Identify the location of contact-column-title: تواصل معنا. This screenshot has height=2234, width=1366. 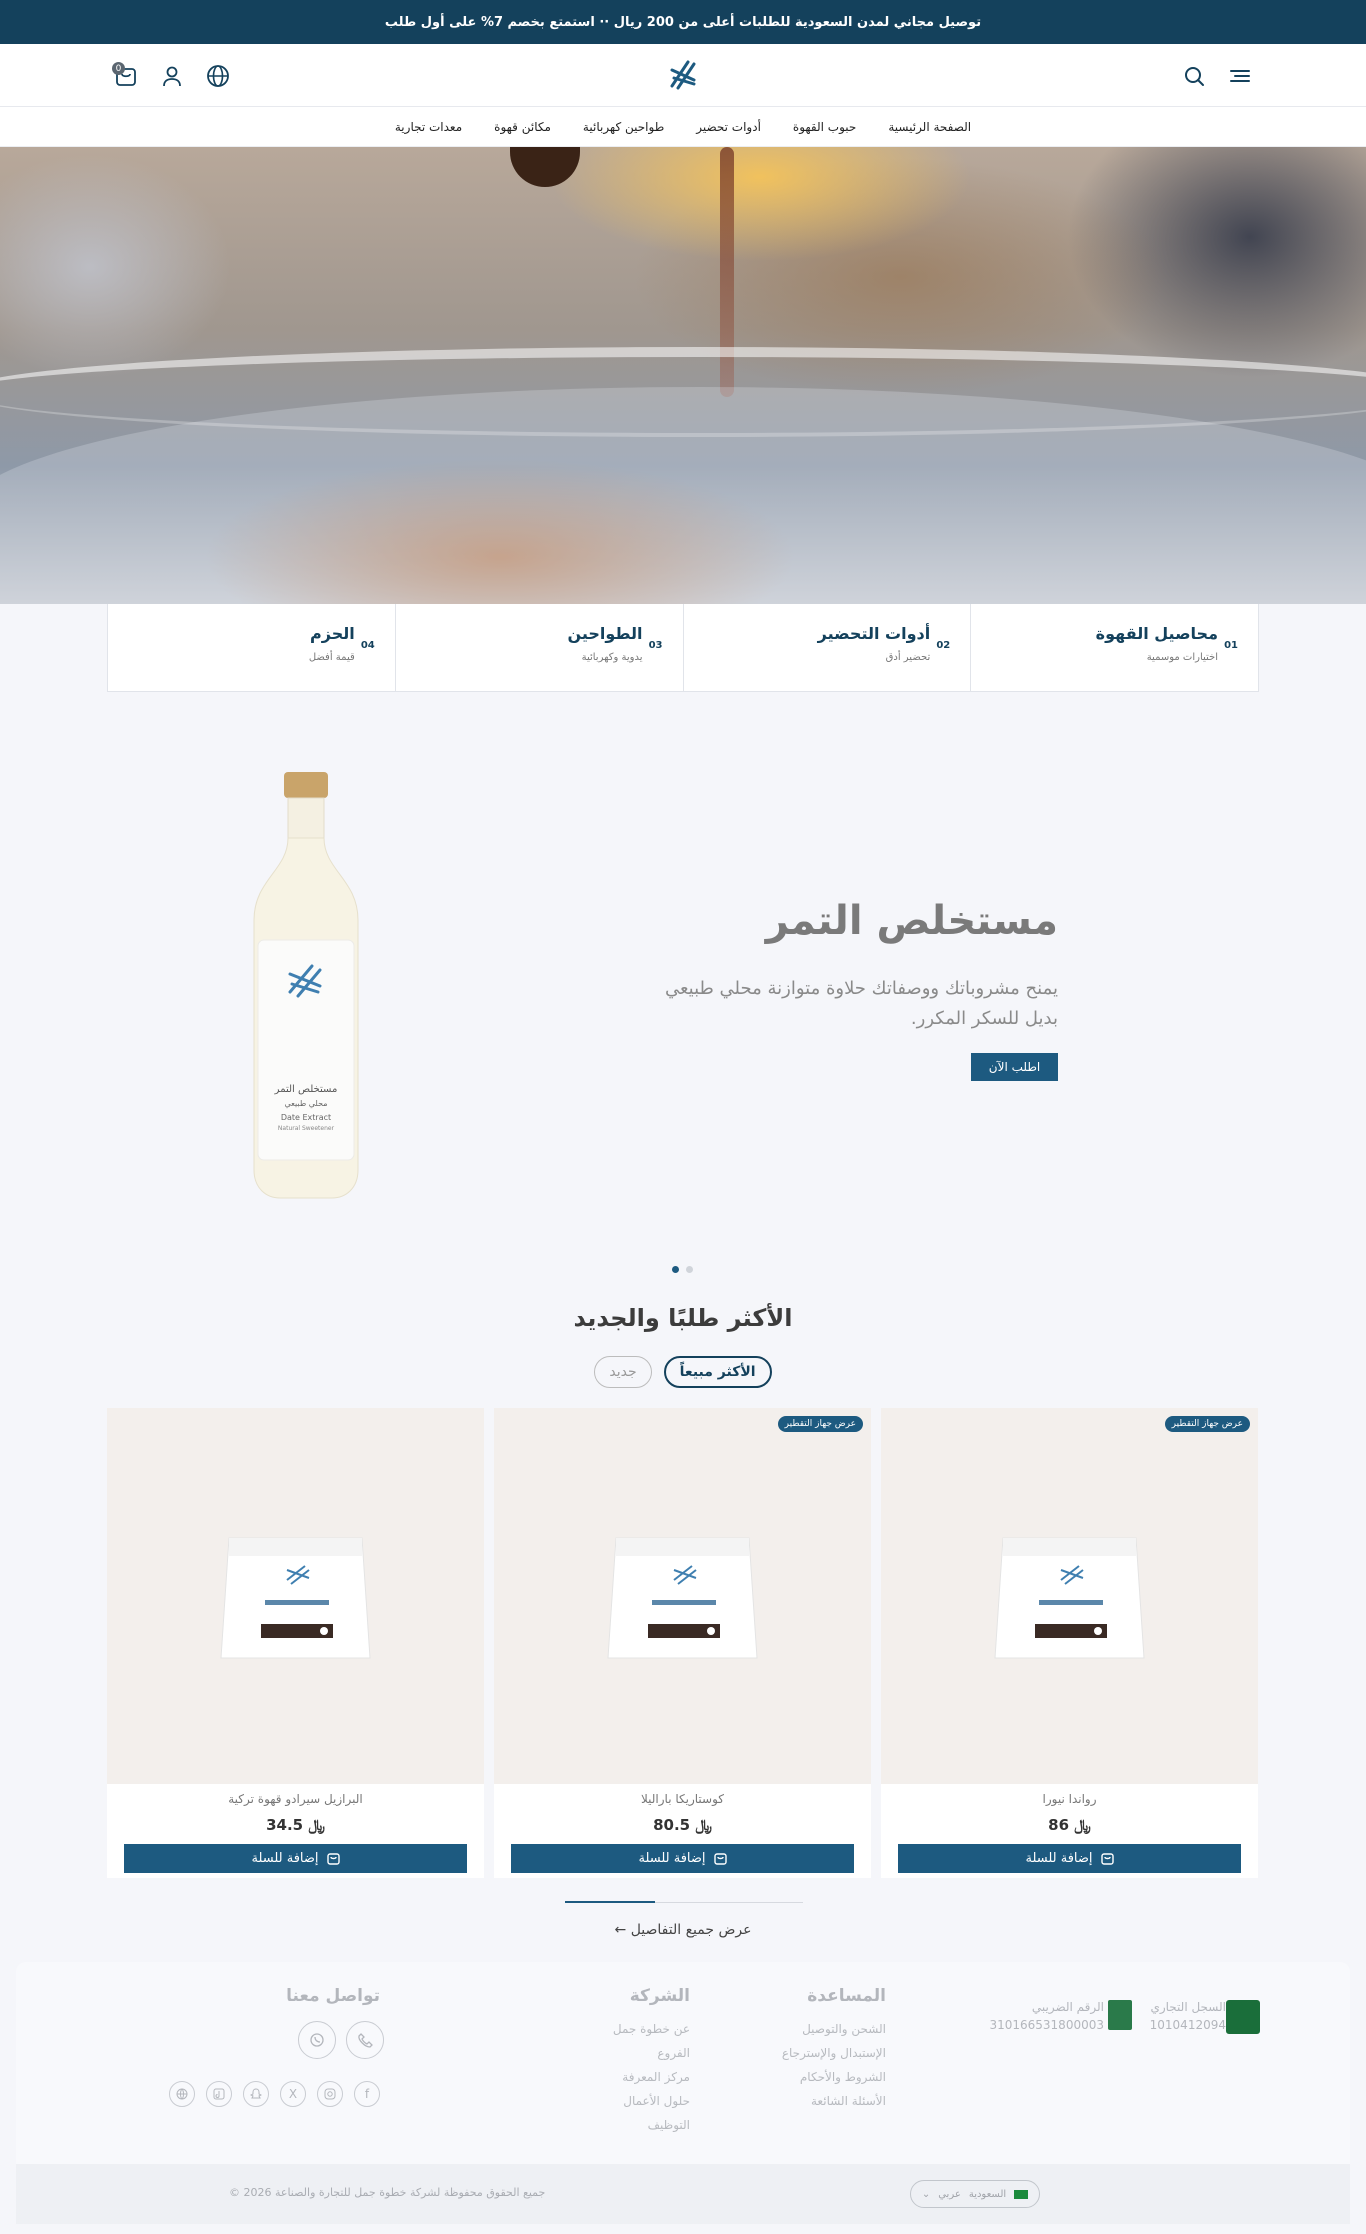
(333, 1996).